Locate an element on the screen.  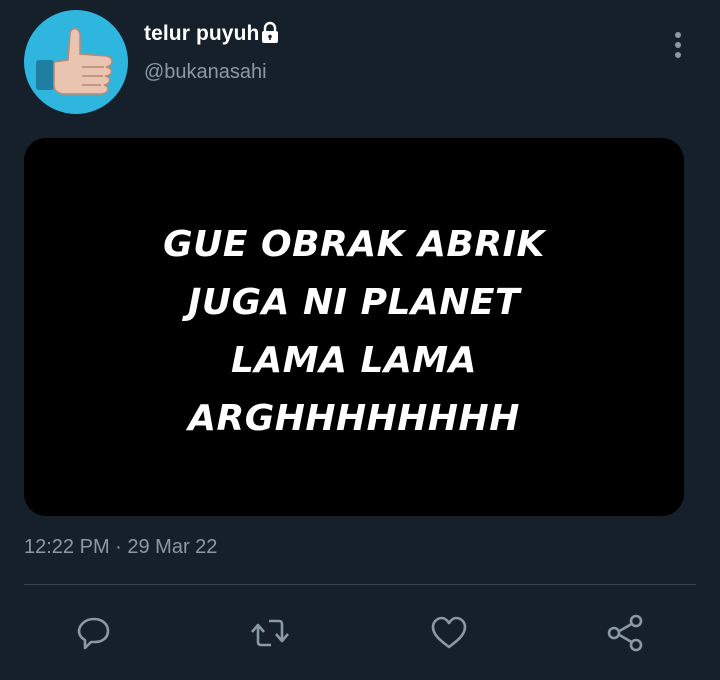
display-name: telur puyuh is located at coordinates (201, 34).